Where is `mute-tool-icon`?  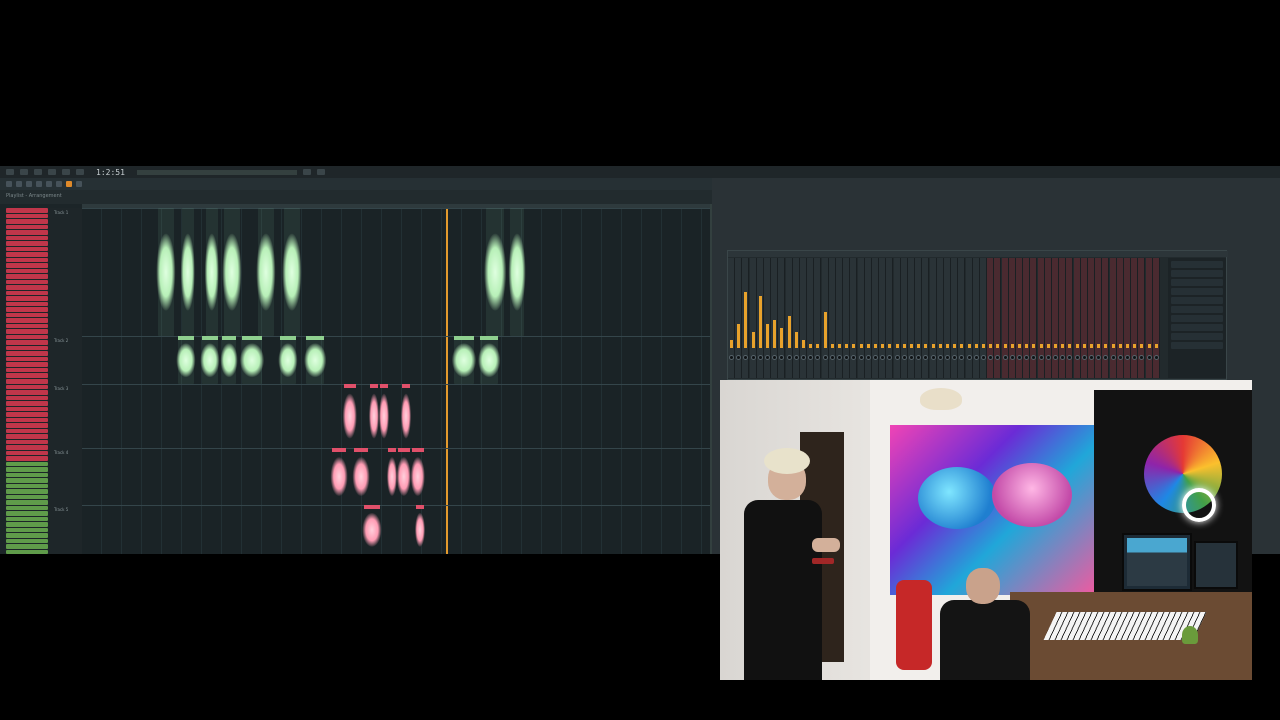
mute-tool-icon is located at coordinates (39, 184).